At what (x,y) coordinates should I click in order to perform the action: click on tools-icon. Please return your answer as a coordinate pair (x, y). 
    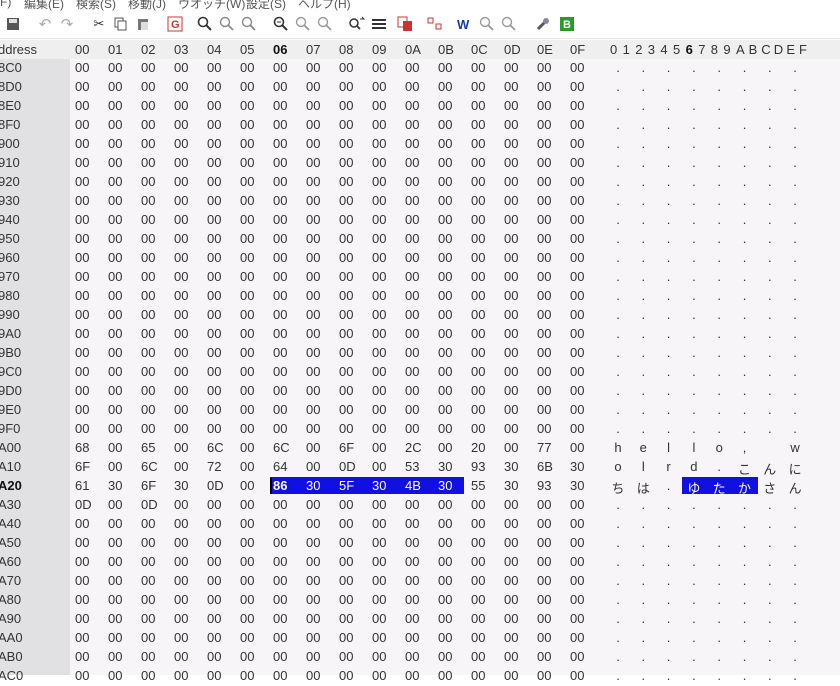
    Looking at the image, I should click on (543, 24).